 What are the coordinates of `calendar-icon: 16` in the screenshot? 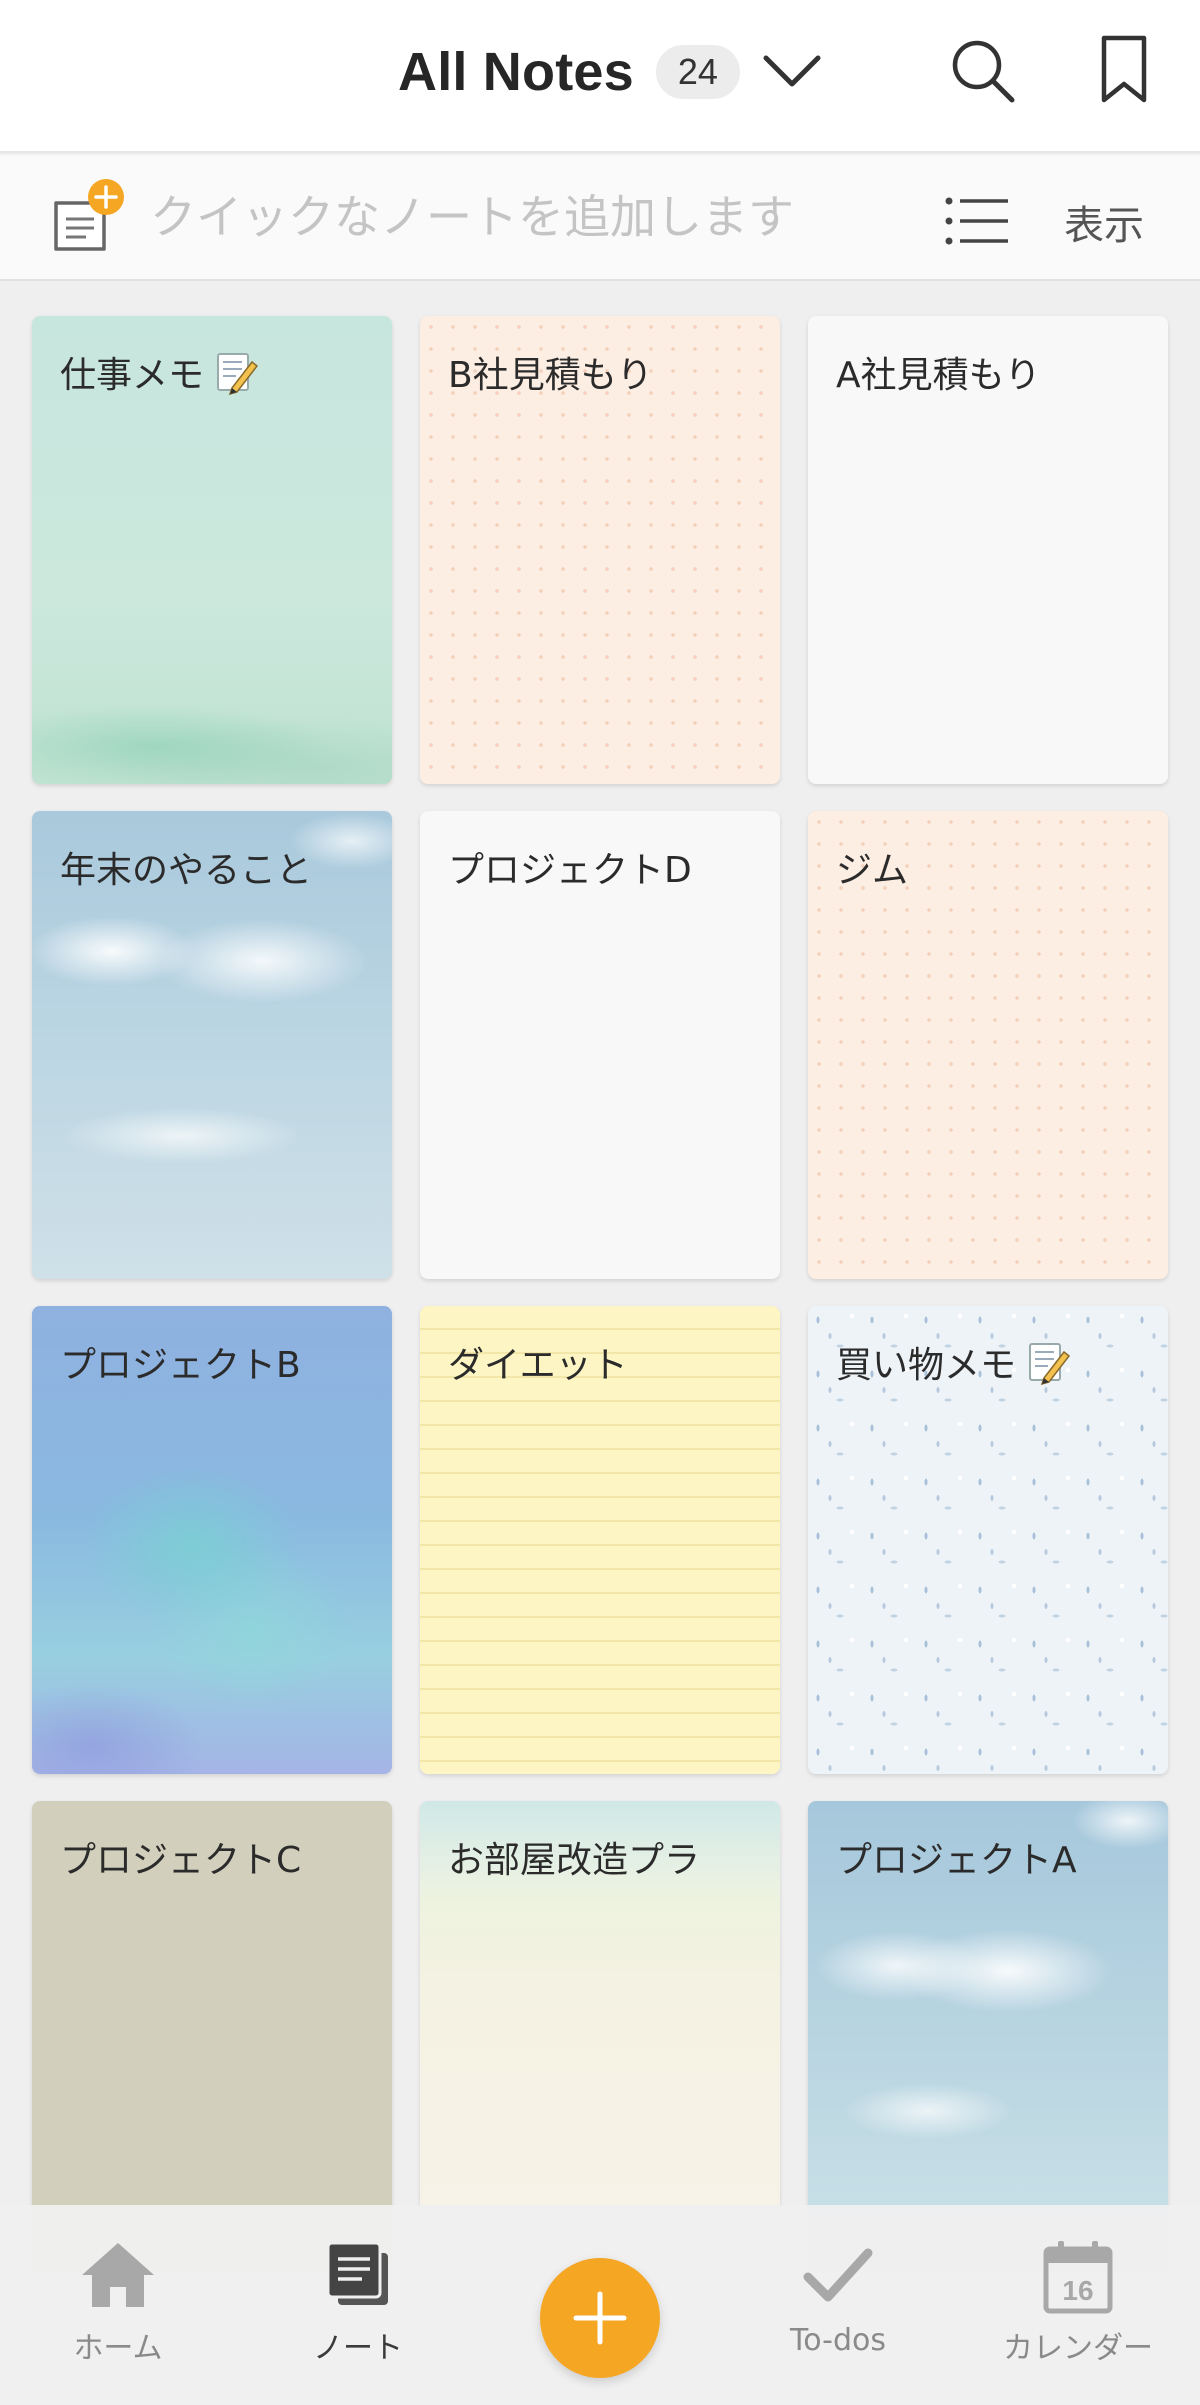 It's located at (1078, 2277).